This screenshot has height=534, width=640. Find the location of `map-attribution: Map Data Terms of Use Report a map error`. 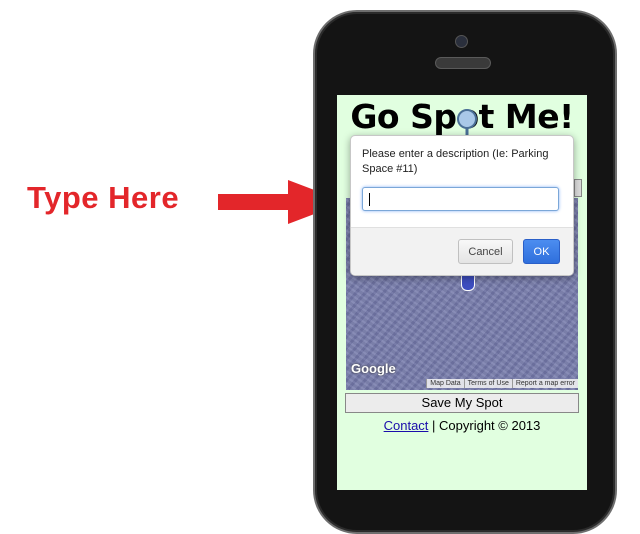

map-attribution: Map Data Terms of Use Report a map error is located at coordinates (502, 383).